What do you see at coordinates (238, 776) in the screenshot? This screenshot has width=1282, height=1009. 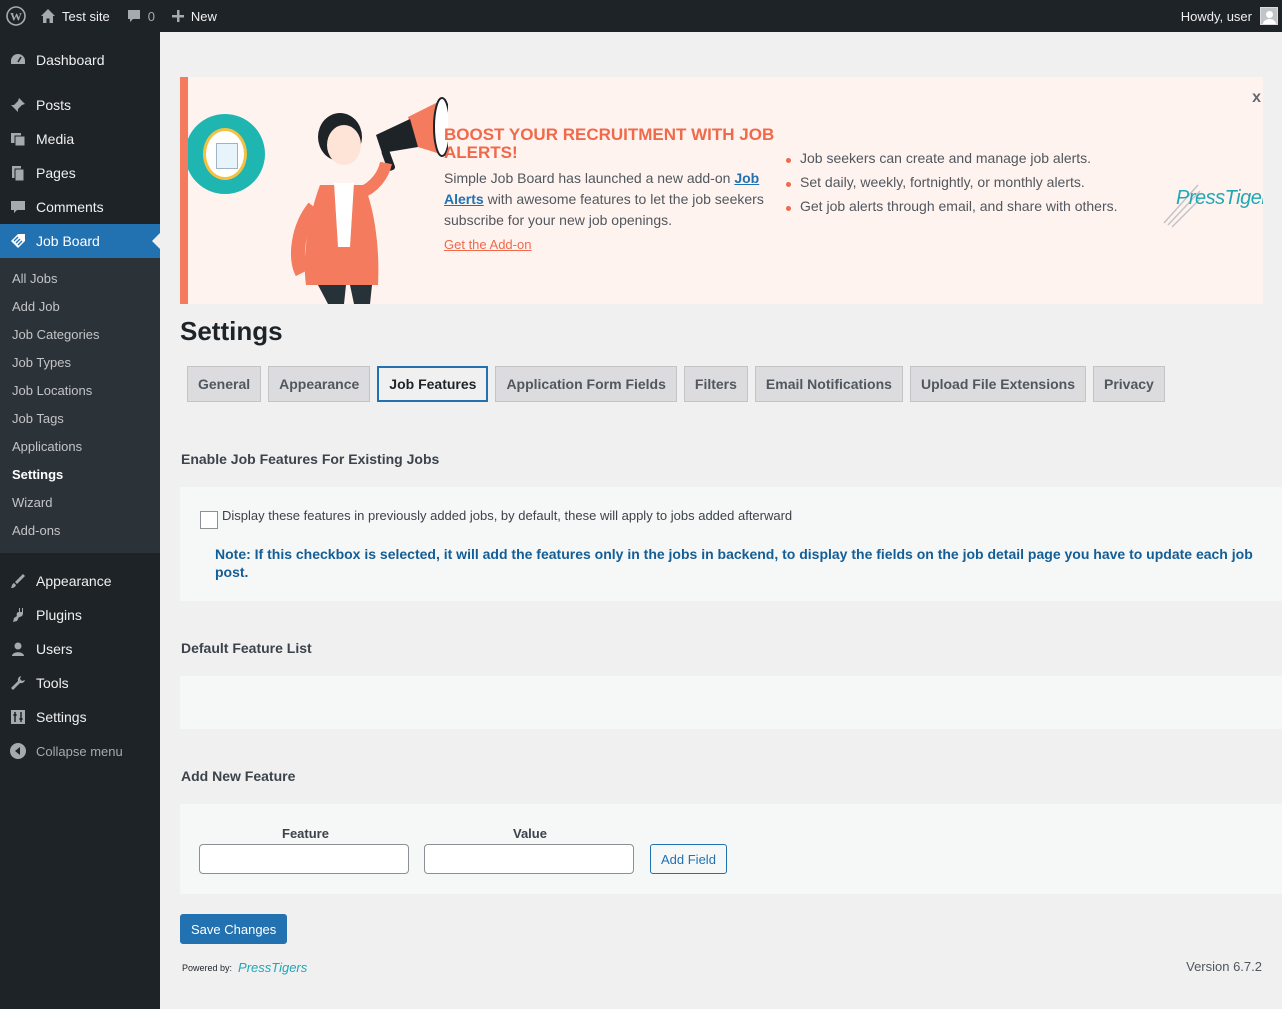 I see `add-new-feature-heading: Add New Feature` at bounding box center [238, 776].